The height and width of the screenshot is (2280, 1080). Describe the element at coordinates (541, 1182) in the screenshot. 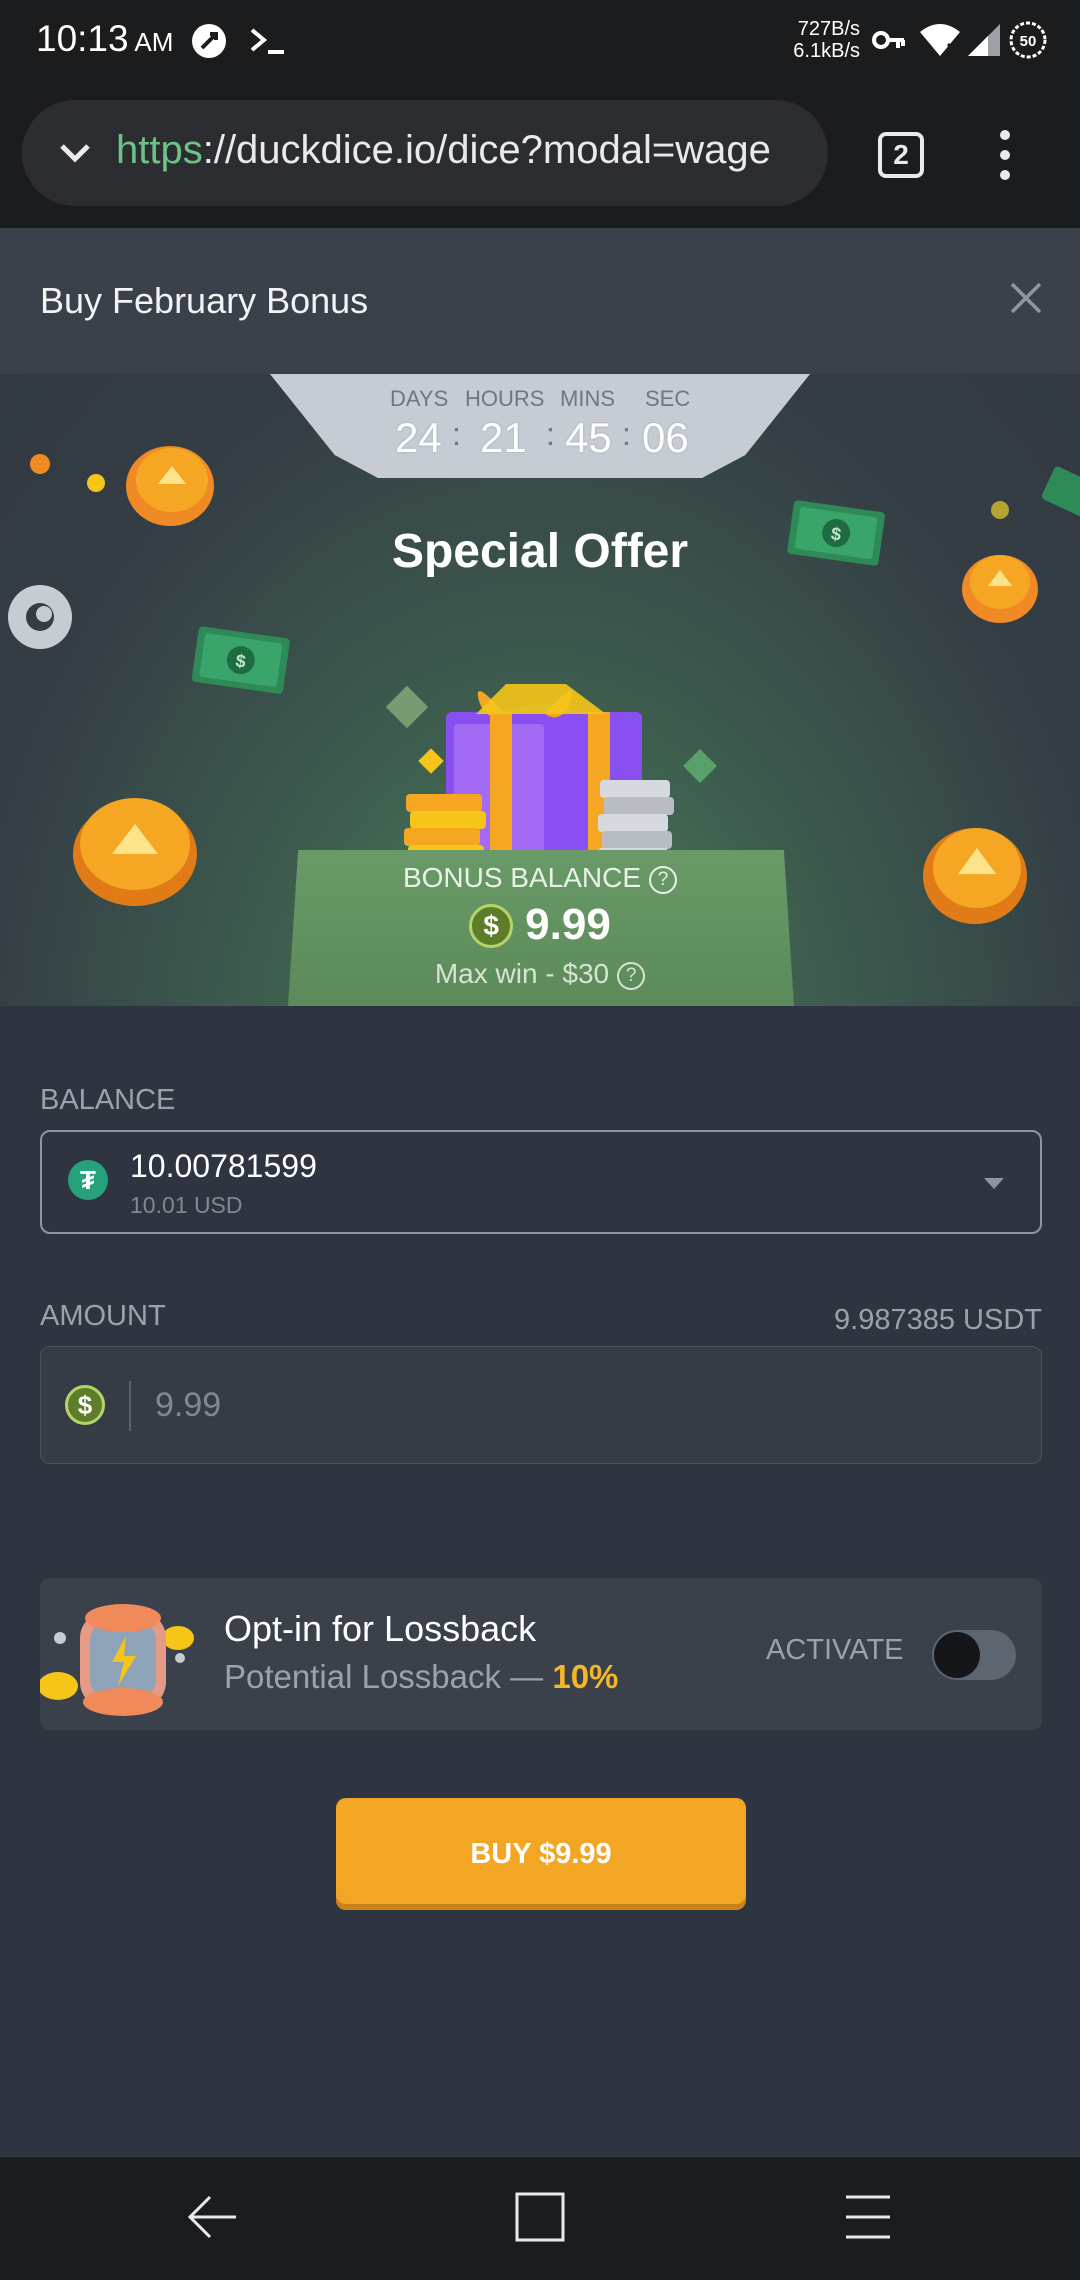

I see `balance-select: ₮ 10.00781599 10.01 USD` at that location.